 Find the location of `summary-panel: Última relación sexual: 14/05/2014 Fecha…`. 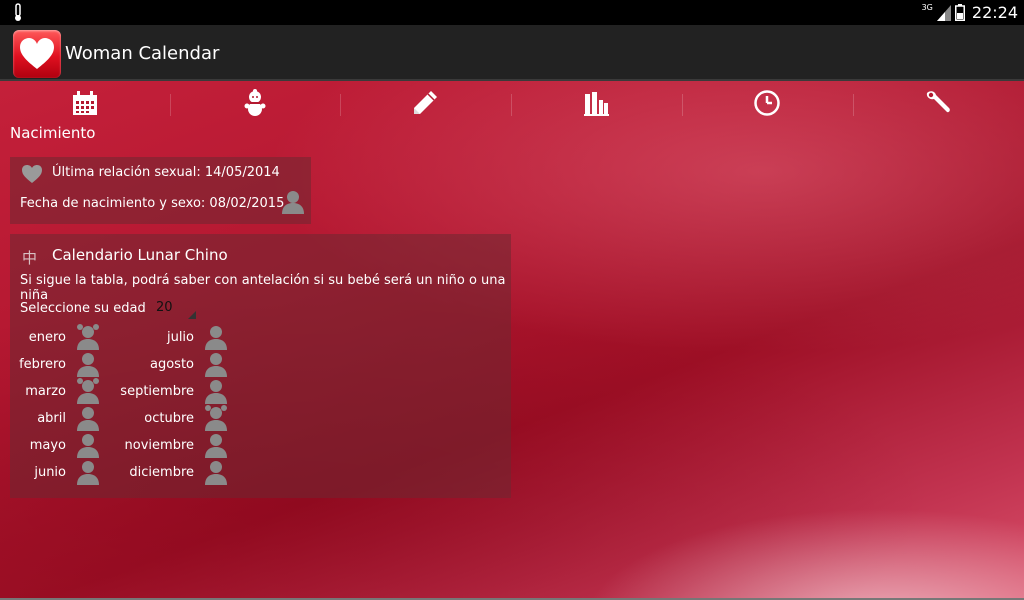

summary-panel: Última relación sexual: 14/05/2014 Fecha… is located at coordinates (160, 190).